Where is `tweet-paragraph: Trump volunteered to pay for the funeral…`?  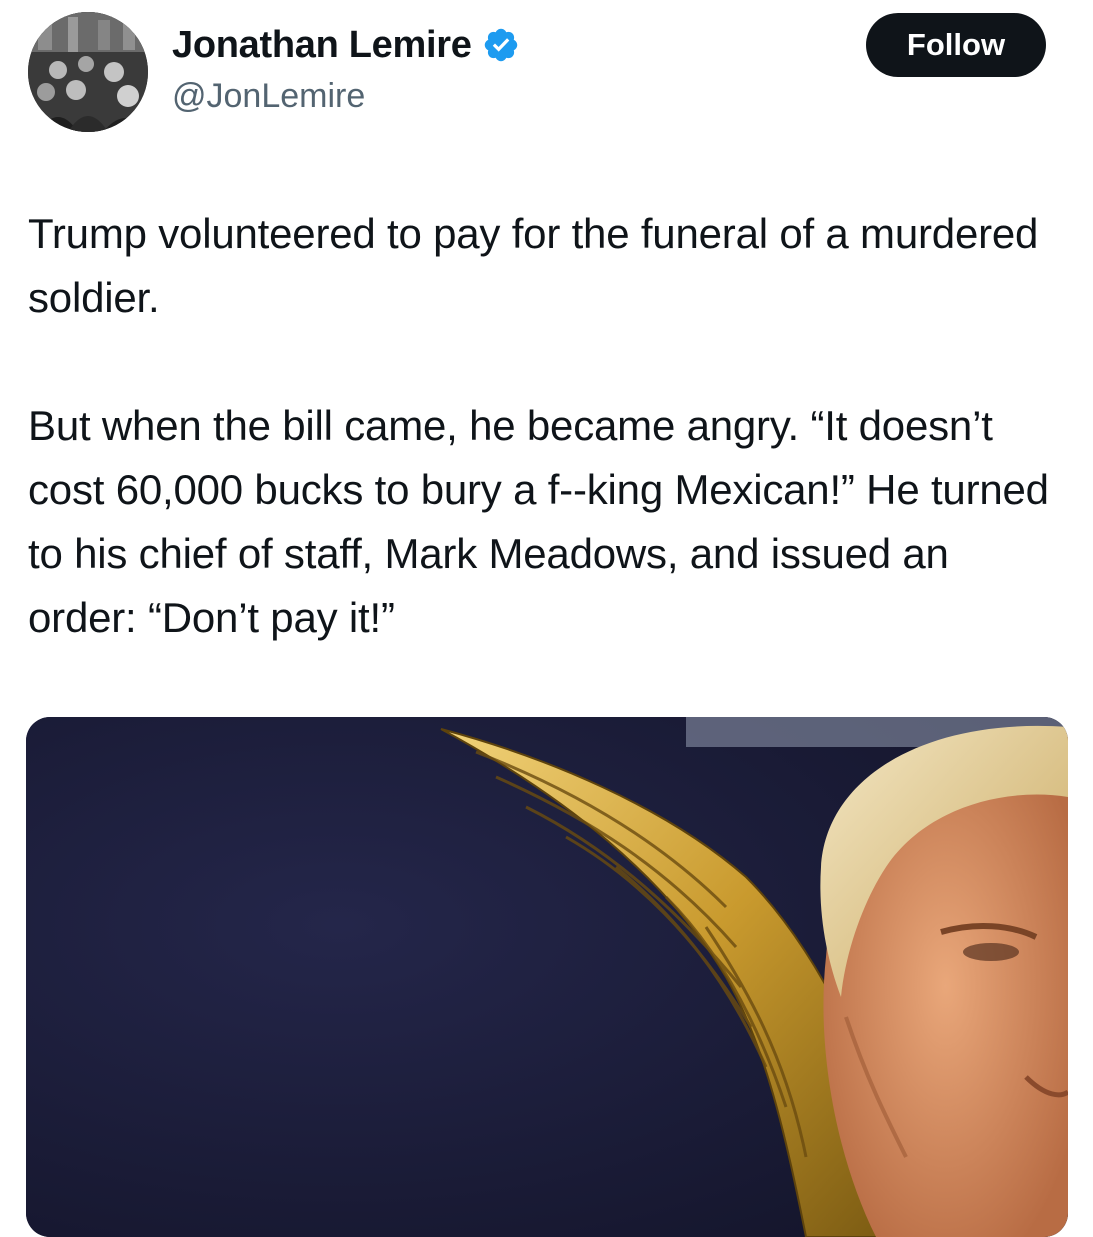 tweet-paragraph: Trump volunteered to pay for the funeral… is located at coordinates (533, 265).